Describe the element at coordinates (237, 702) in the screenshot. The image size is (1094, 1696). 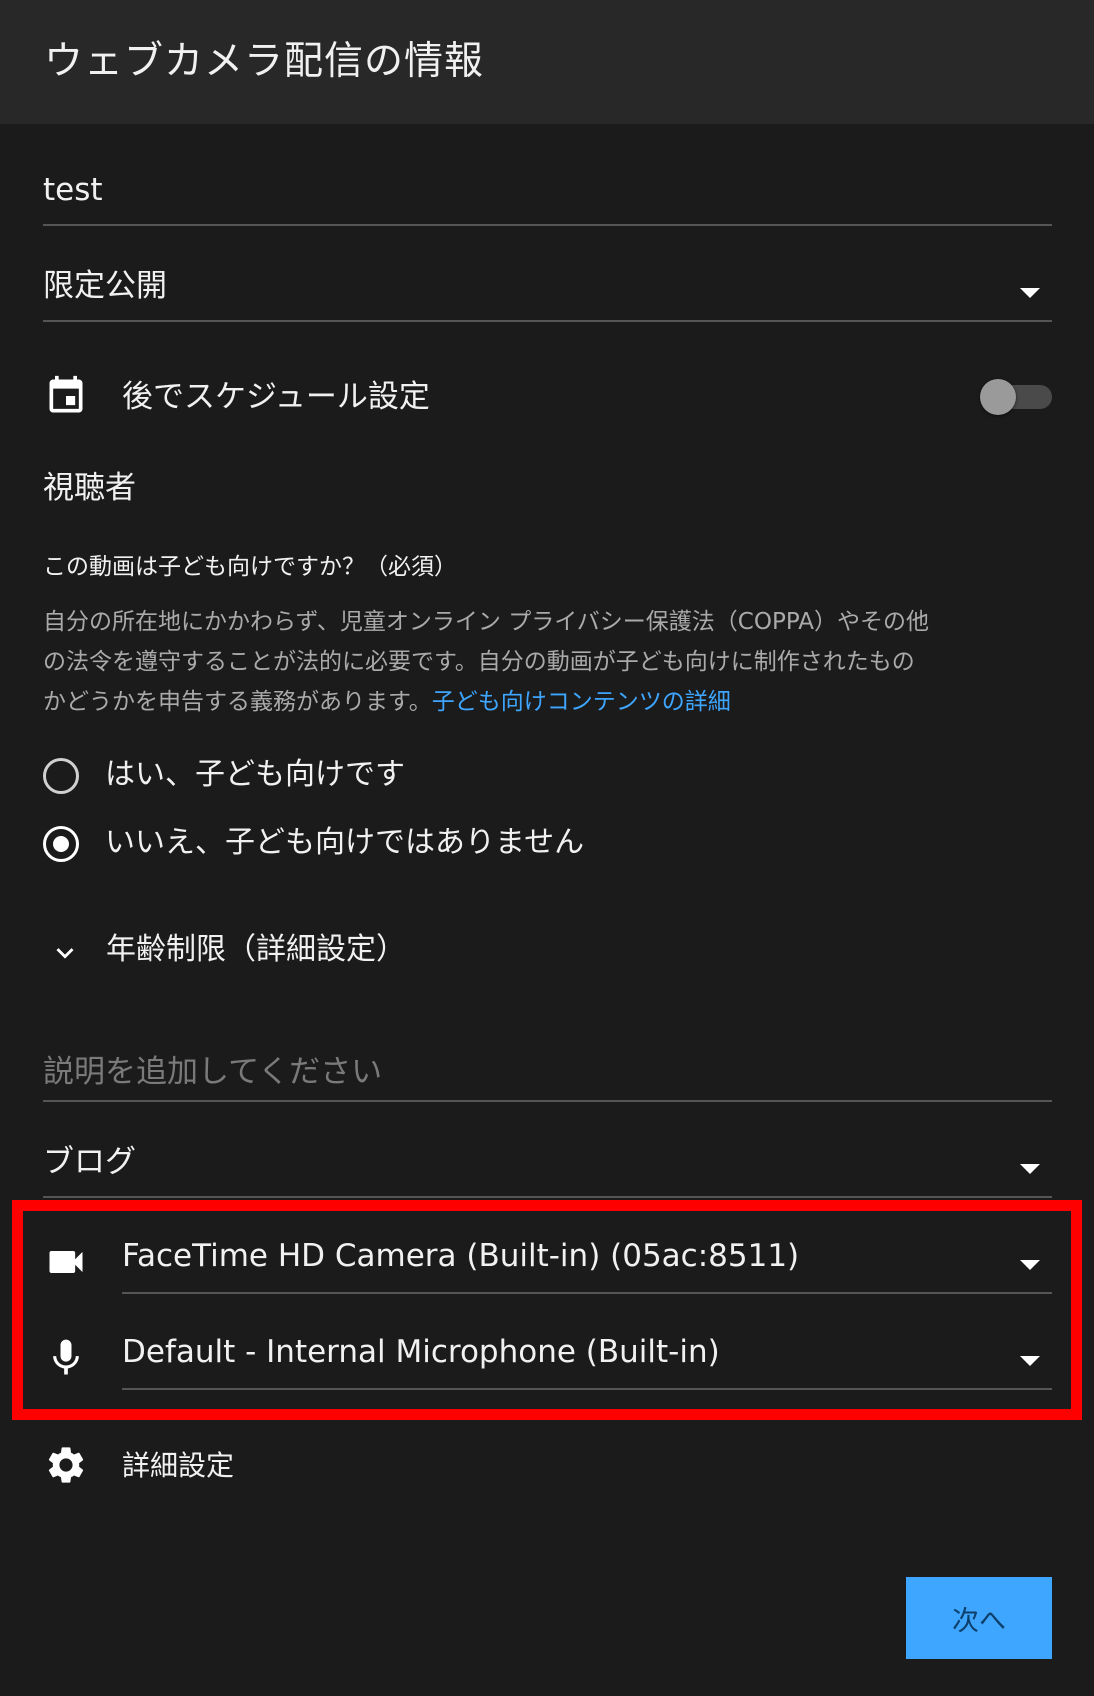
I see `audience-description-text: かどうかを申告する義務があります。` at that location.